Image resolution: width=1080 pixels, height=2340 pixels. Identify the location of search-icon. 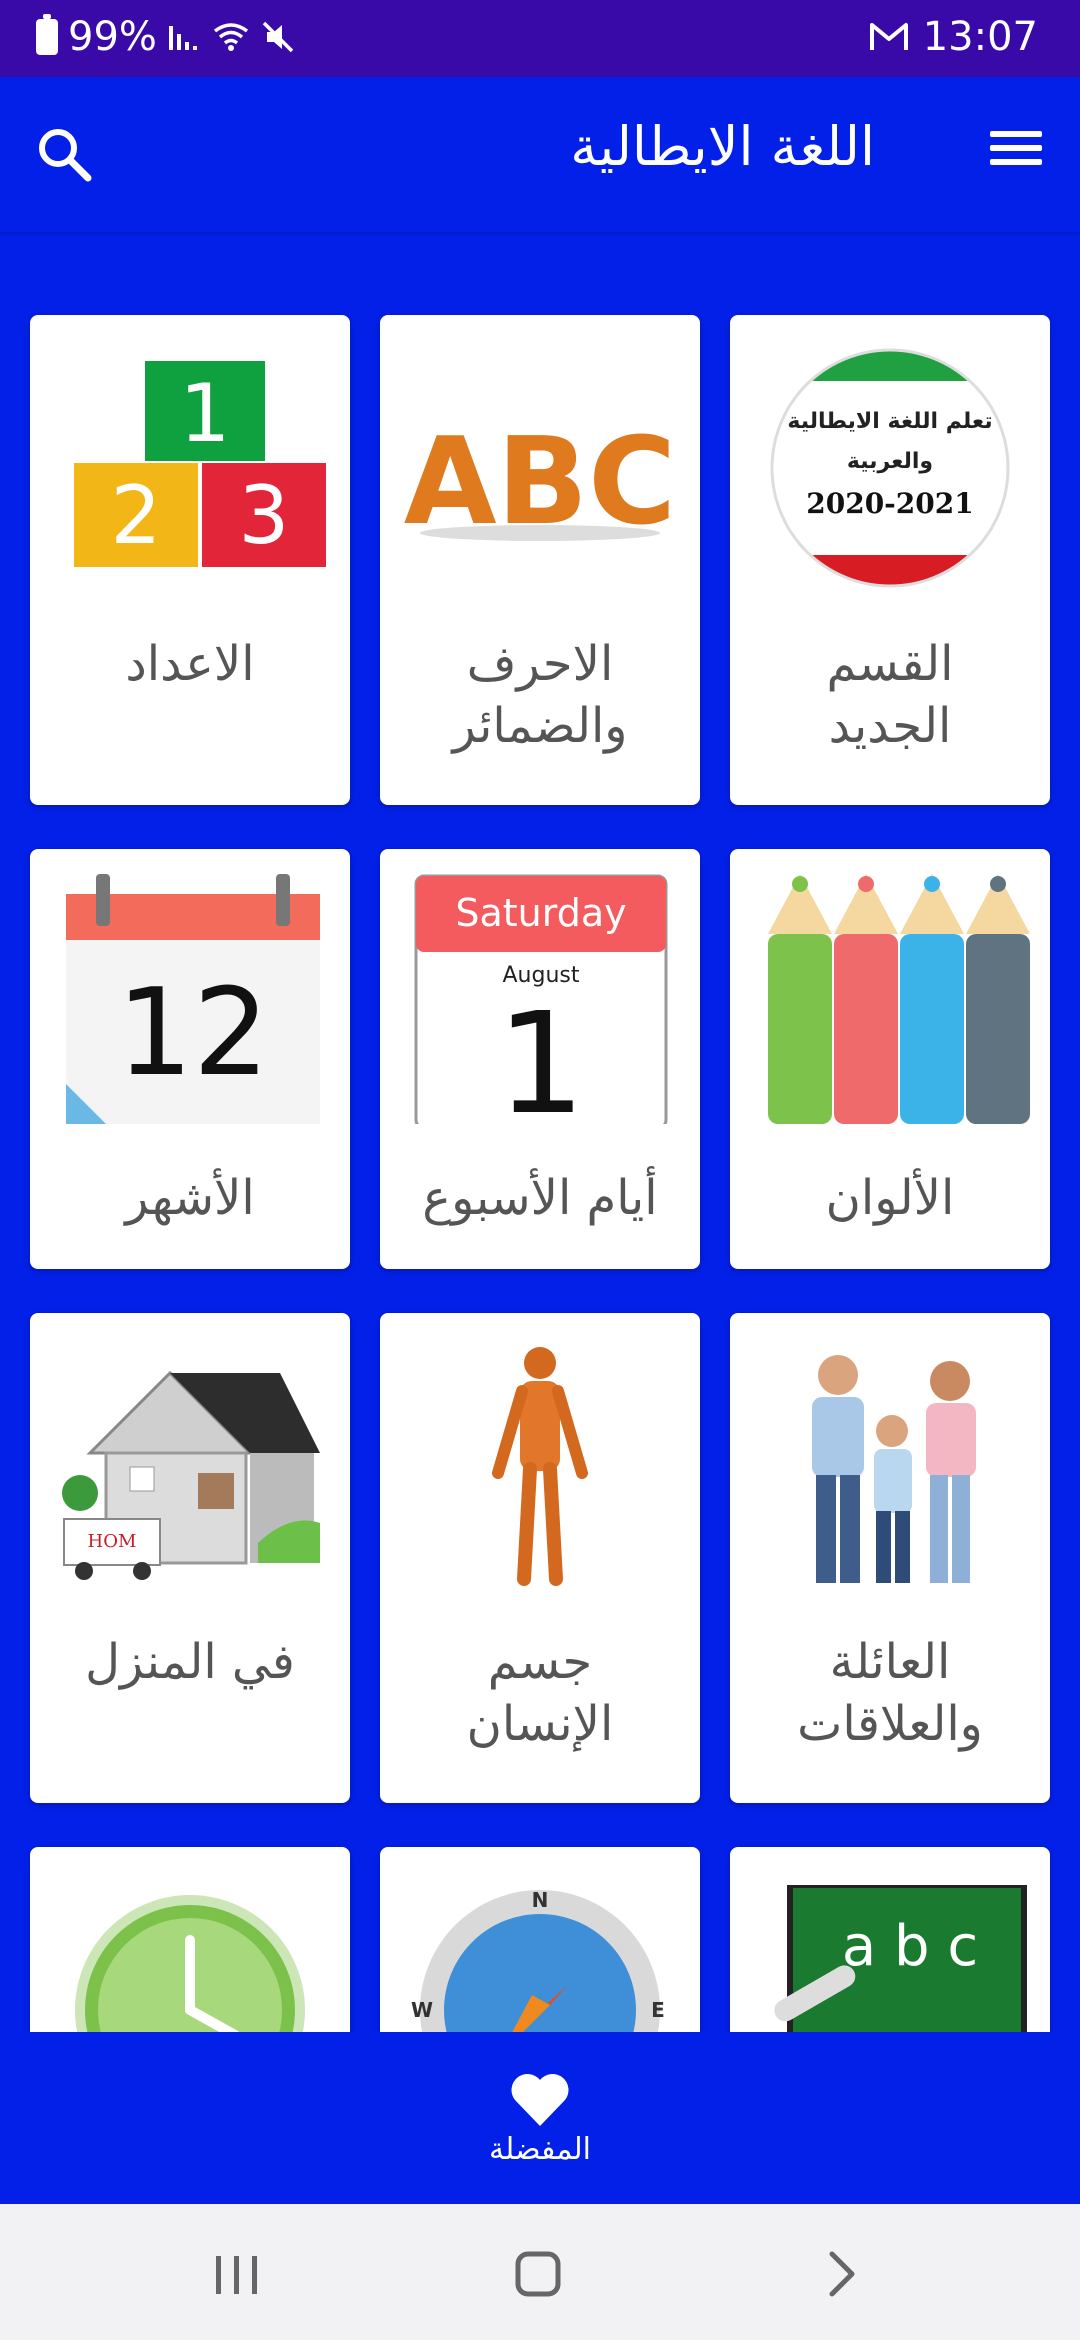
(65, 155).